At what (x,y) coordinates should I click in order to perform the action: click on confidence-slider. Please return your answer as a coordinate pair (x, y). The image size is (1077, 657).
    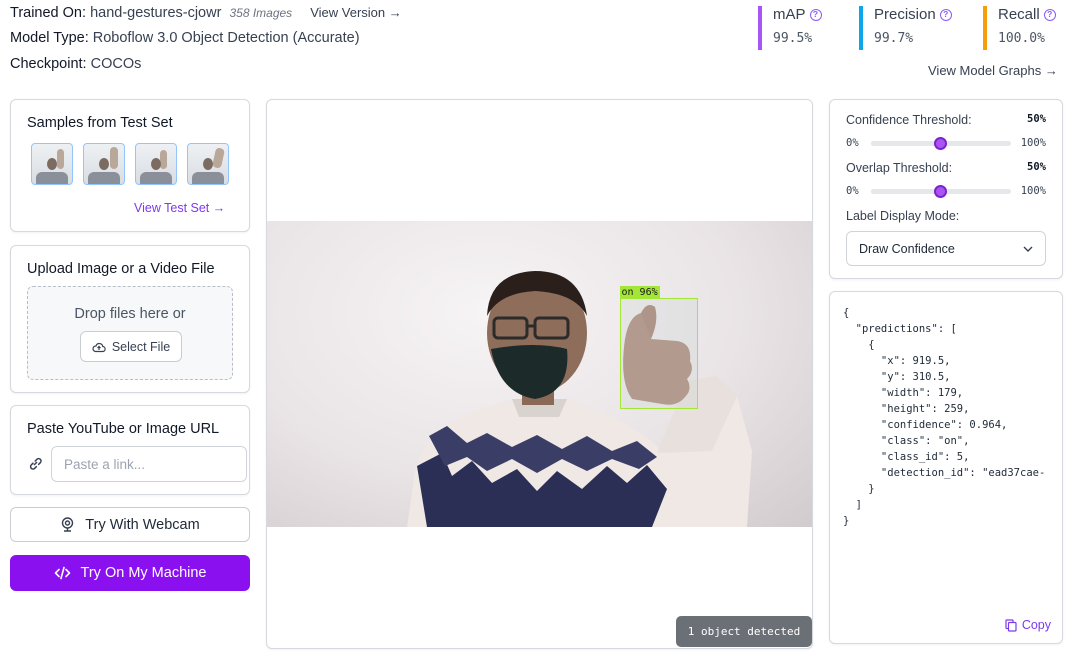
    Looking at the image, I should click on (940, 143).